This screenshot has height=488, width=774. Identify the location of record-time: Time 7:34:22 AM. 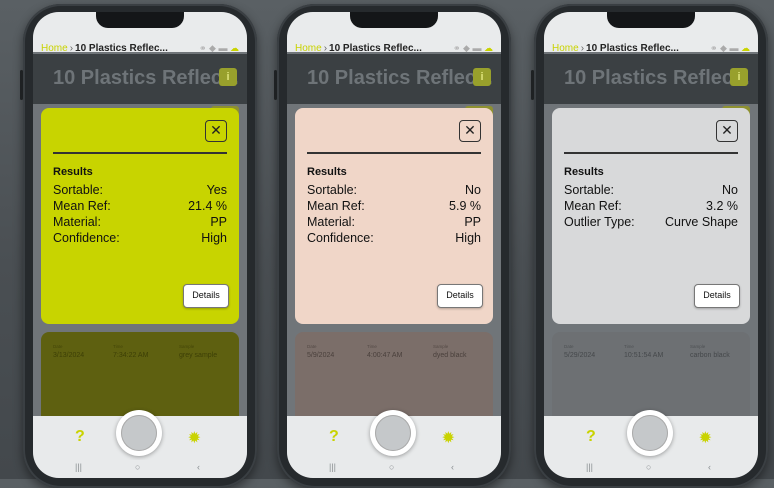
(130, 351).